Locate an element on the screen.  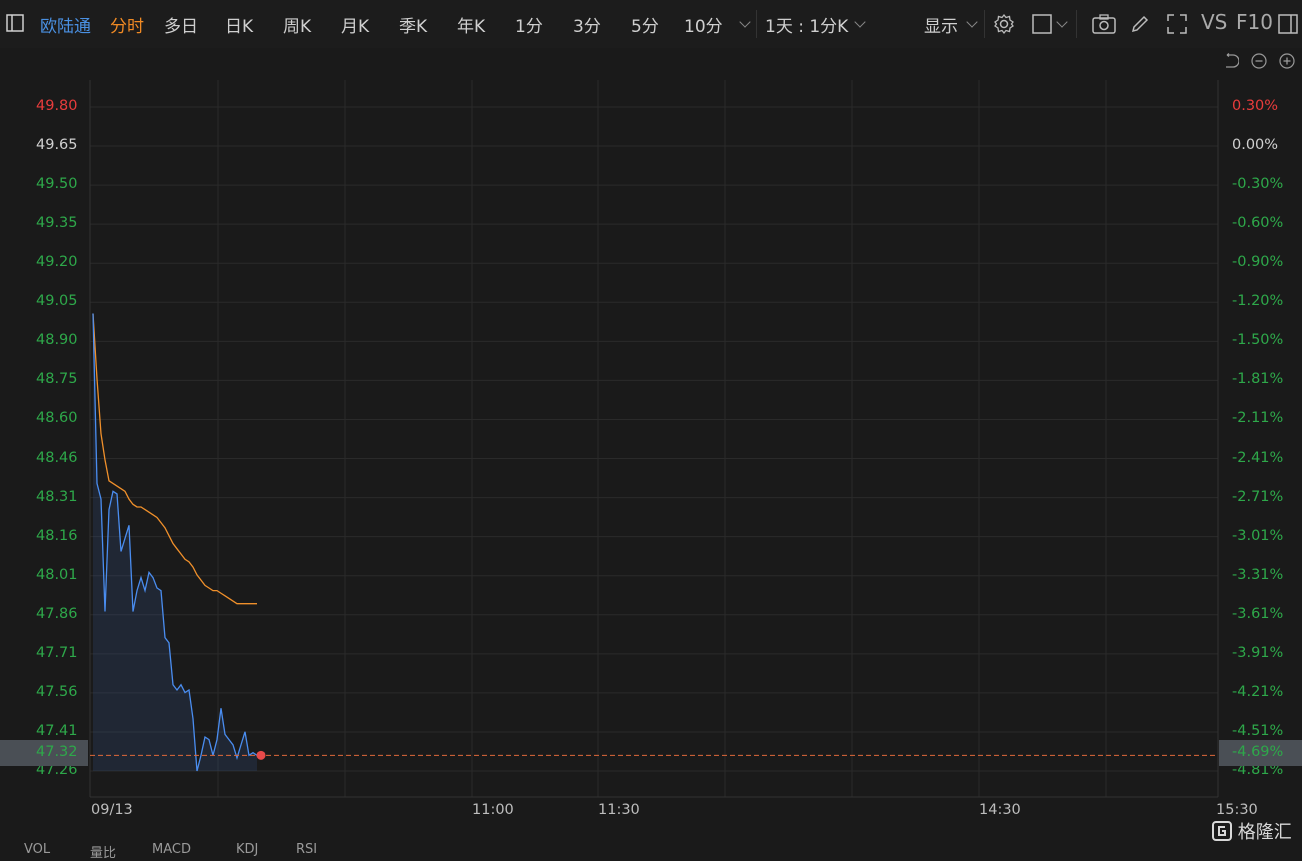
current-pct-label: -4.69% is located at coordinates (1258, 752).